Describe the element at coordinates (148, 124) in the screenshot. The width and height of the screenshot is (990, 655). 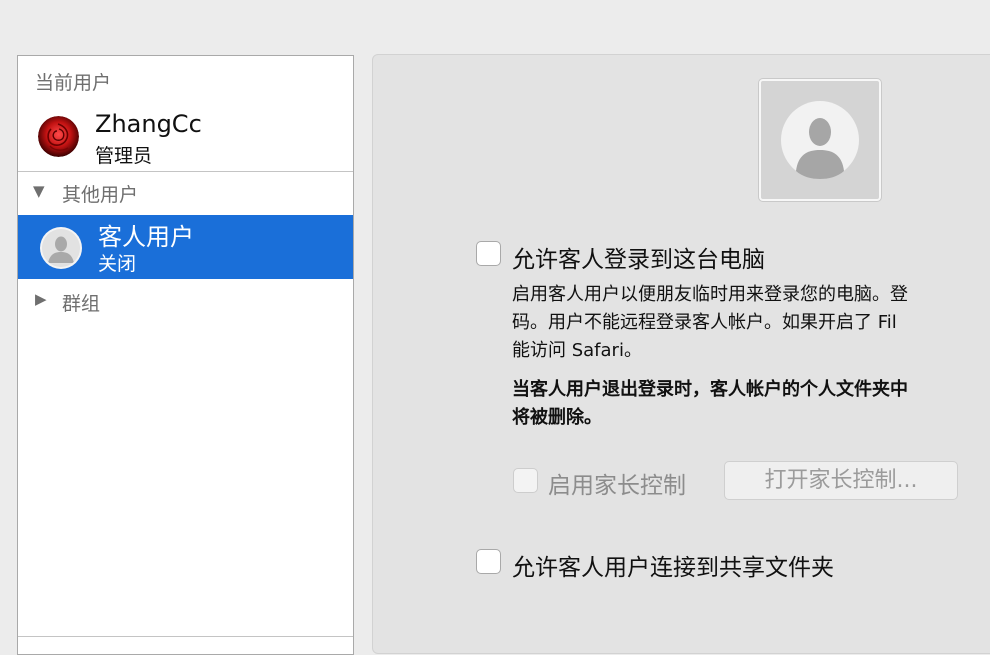
I see `current-user-name: ZhangCc` at that location.